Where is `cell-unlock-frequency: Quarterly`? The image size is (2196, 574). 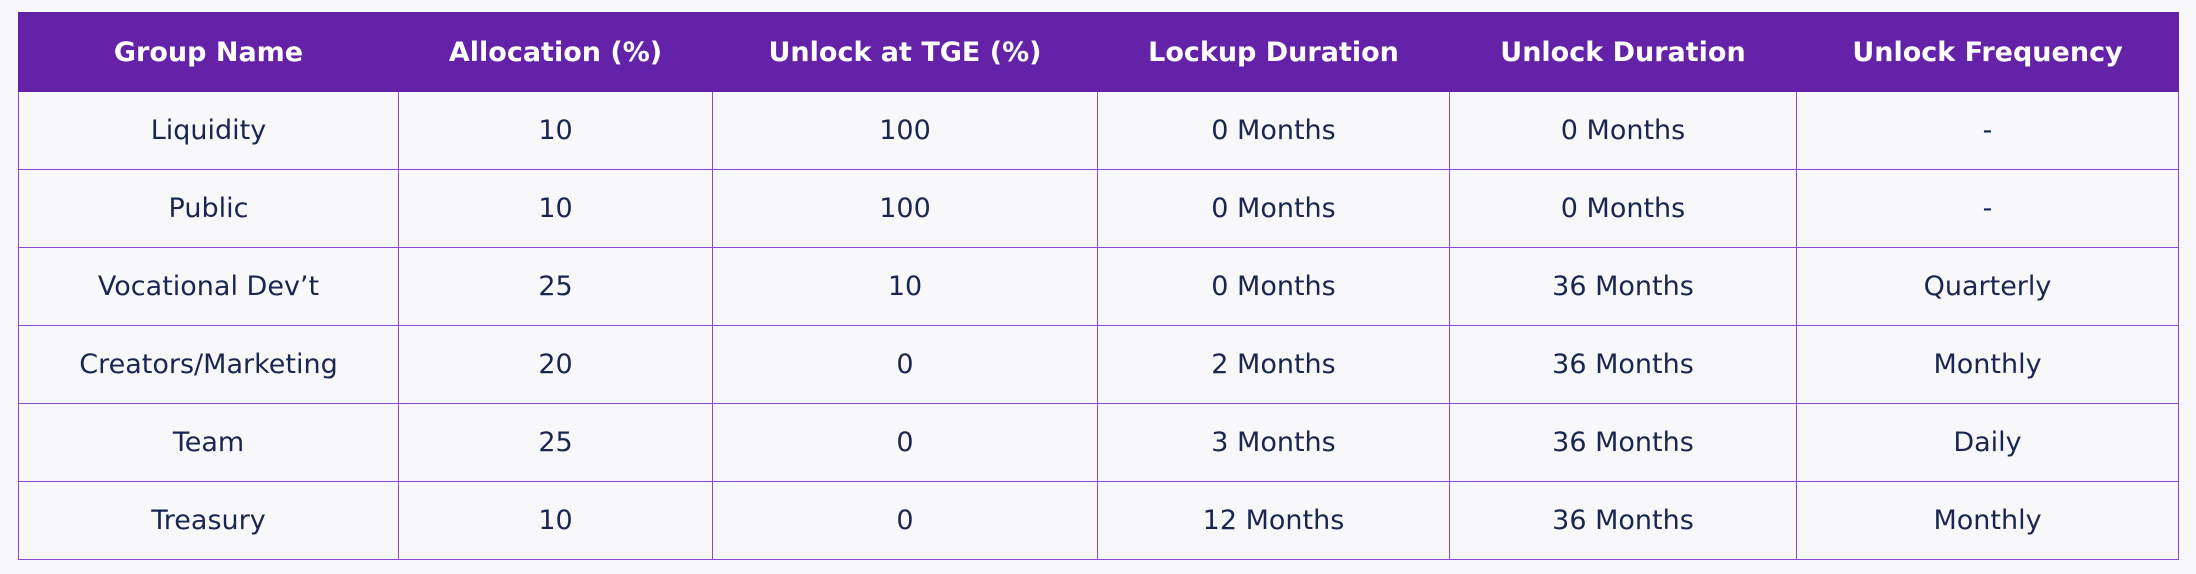 cell-unlock-frequency: Quarterly is located at coordinates (1987, 286).